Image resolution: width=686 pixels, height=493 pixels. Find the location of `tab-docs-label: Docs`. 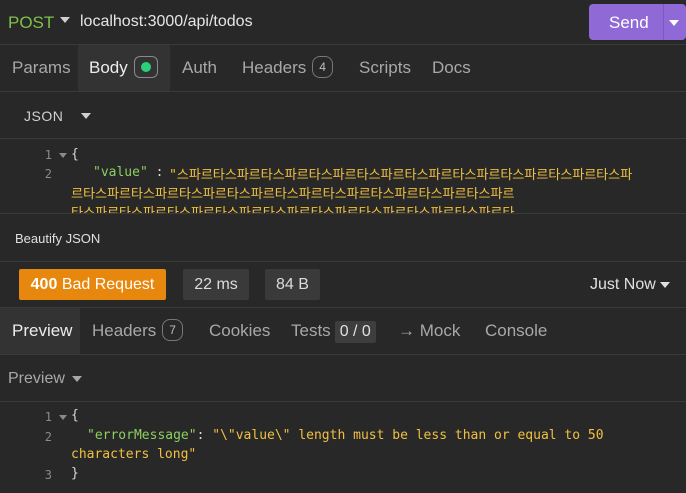

tab-docs-label: Docs is located at coordinates (451, 67).